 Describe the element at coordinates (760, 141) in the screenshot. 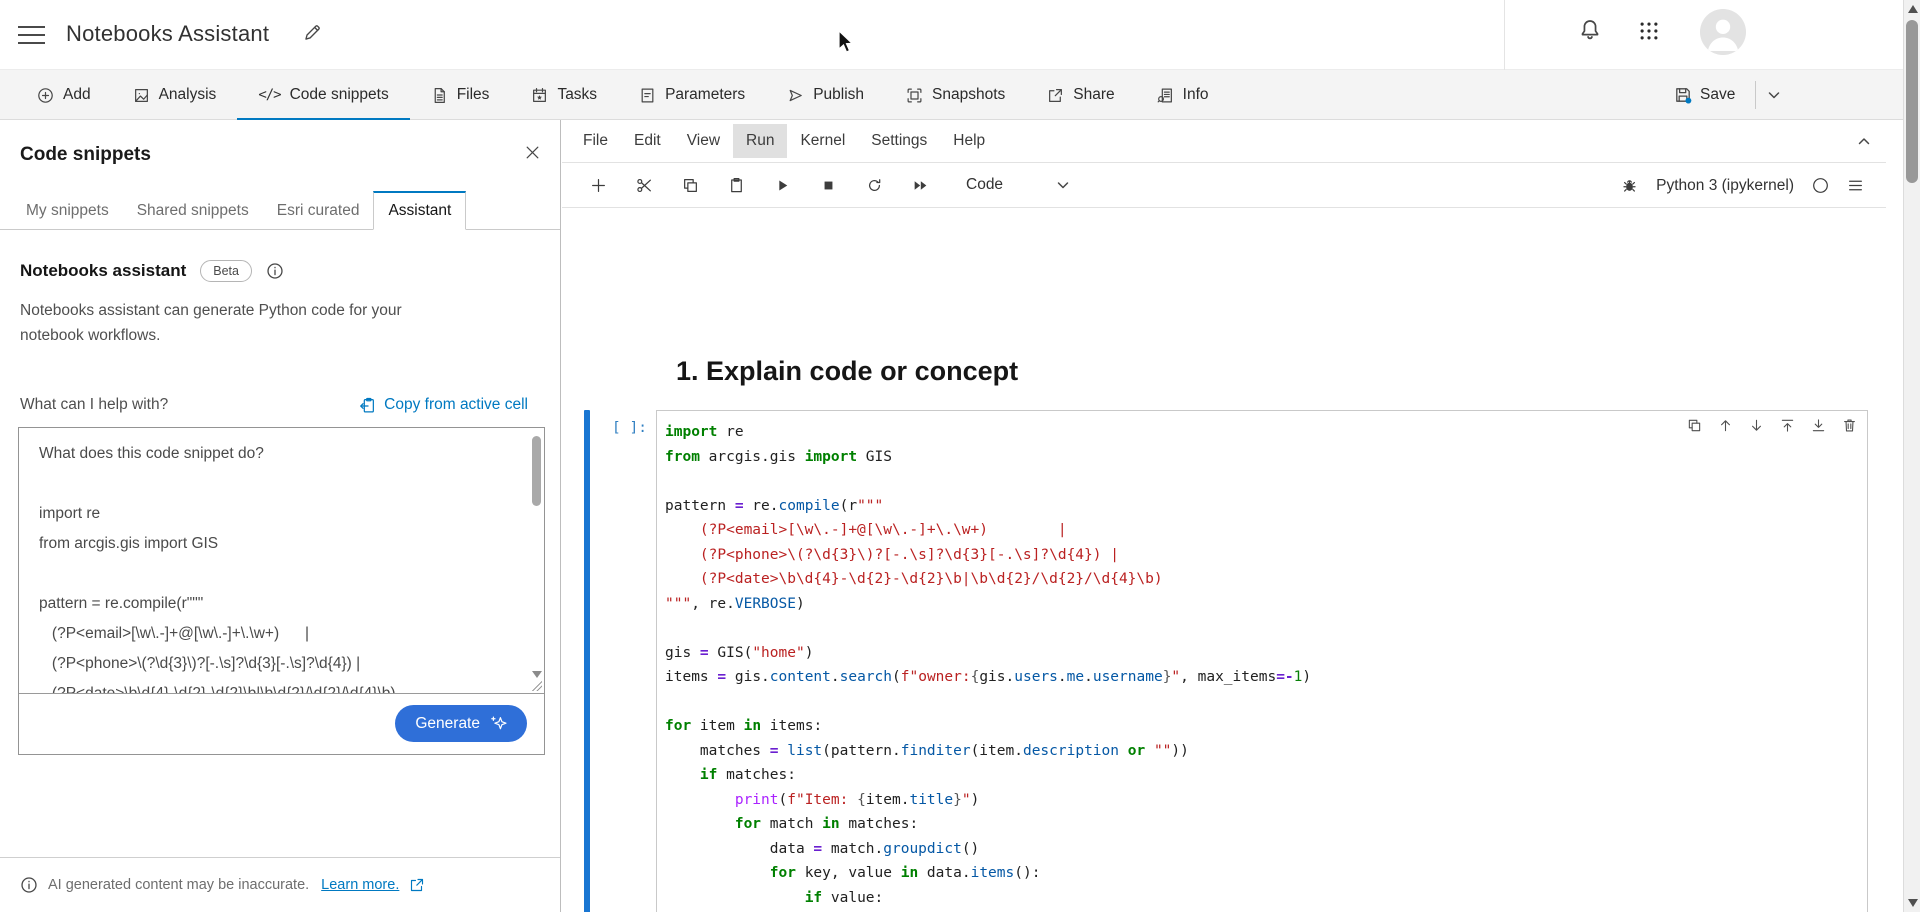

I see `menu-run: Run` at that location.